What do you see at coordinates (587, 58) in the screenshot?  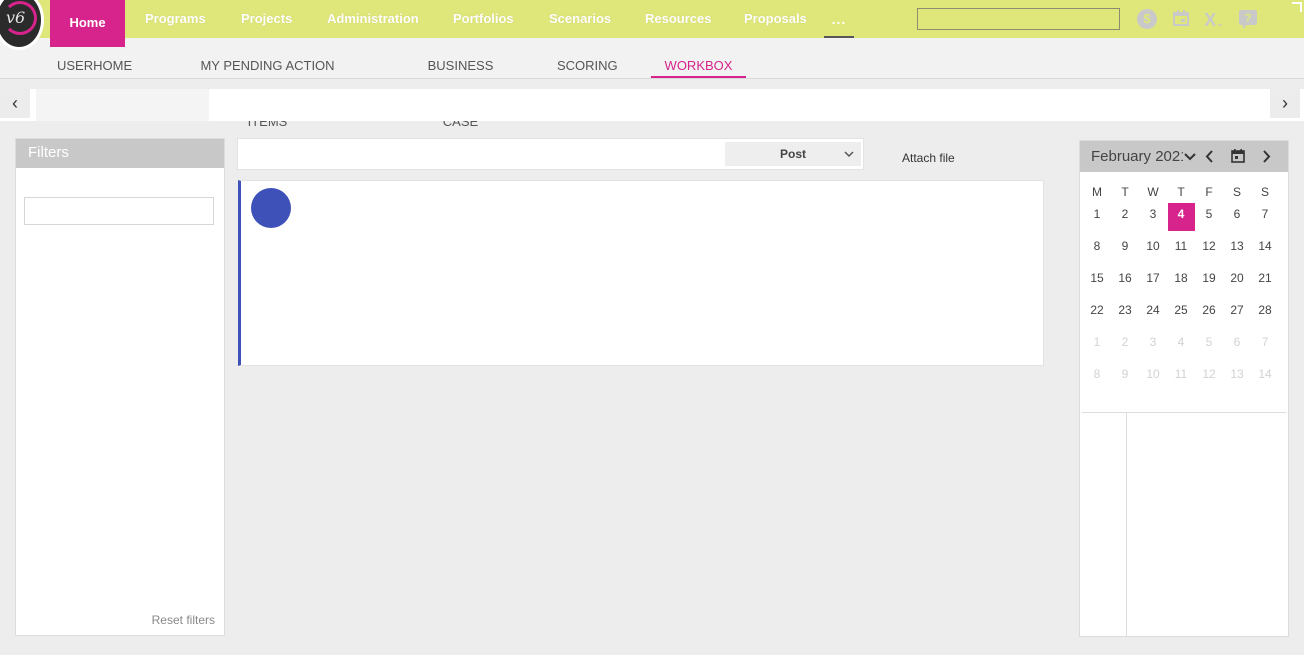 I see `tab-scoring: SCORING` at bounding box center [587, 58].